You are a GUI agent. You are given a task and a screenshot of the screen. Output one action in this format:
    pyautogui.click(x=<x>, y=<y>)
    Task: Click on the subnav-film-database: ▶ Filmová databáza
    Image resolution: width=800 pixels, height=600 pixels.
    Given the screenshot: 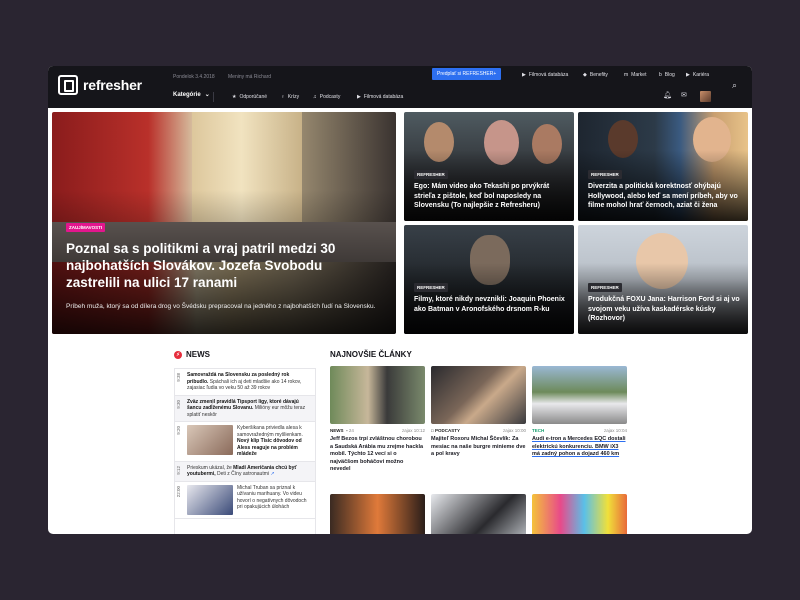 What is the action you would take?
    pyautogui.click(x=380, y=97)
    